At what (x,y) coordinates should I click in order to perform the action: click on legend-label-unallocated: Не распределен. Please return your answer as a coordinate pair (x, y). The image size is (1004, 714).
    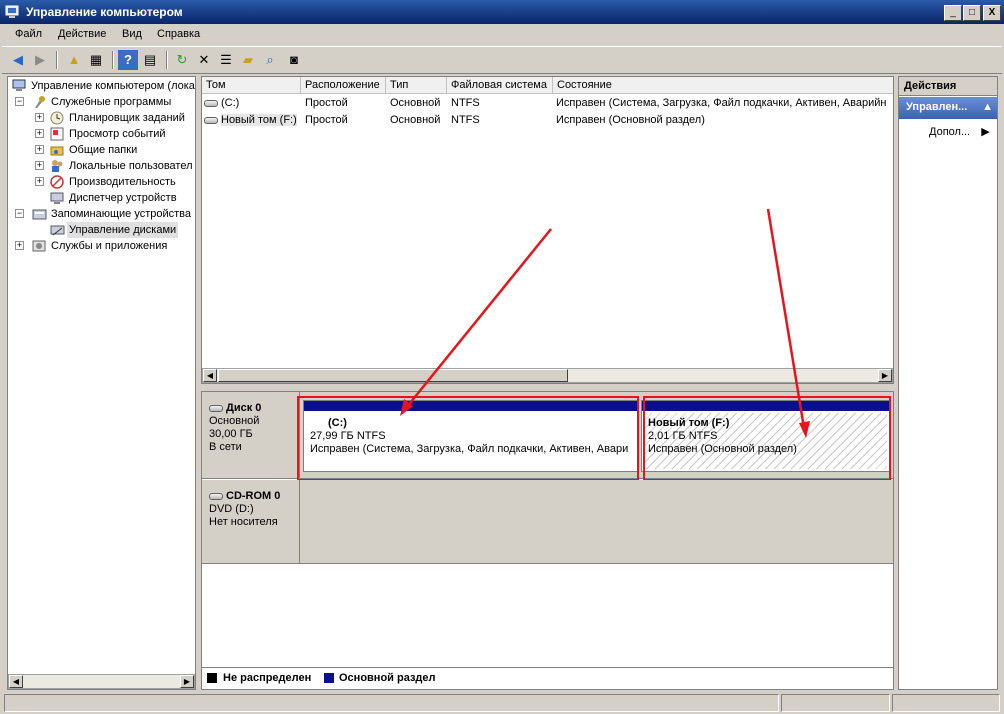
    Looking at the image, I should click on (267, 678).